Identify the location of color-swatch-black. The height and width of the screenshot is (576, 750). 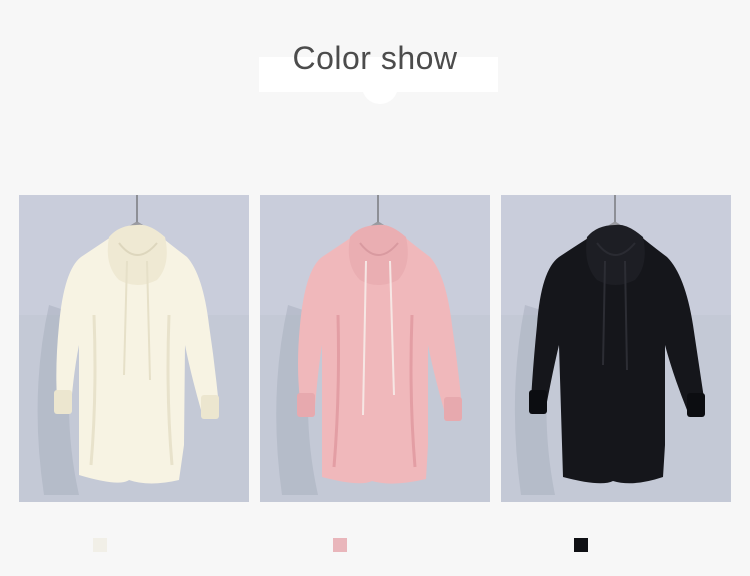
(581, 545).